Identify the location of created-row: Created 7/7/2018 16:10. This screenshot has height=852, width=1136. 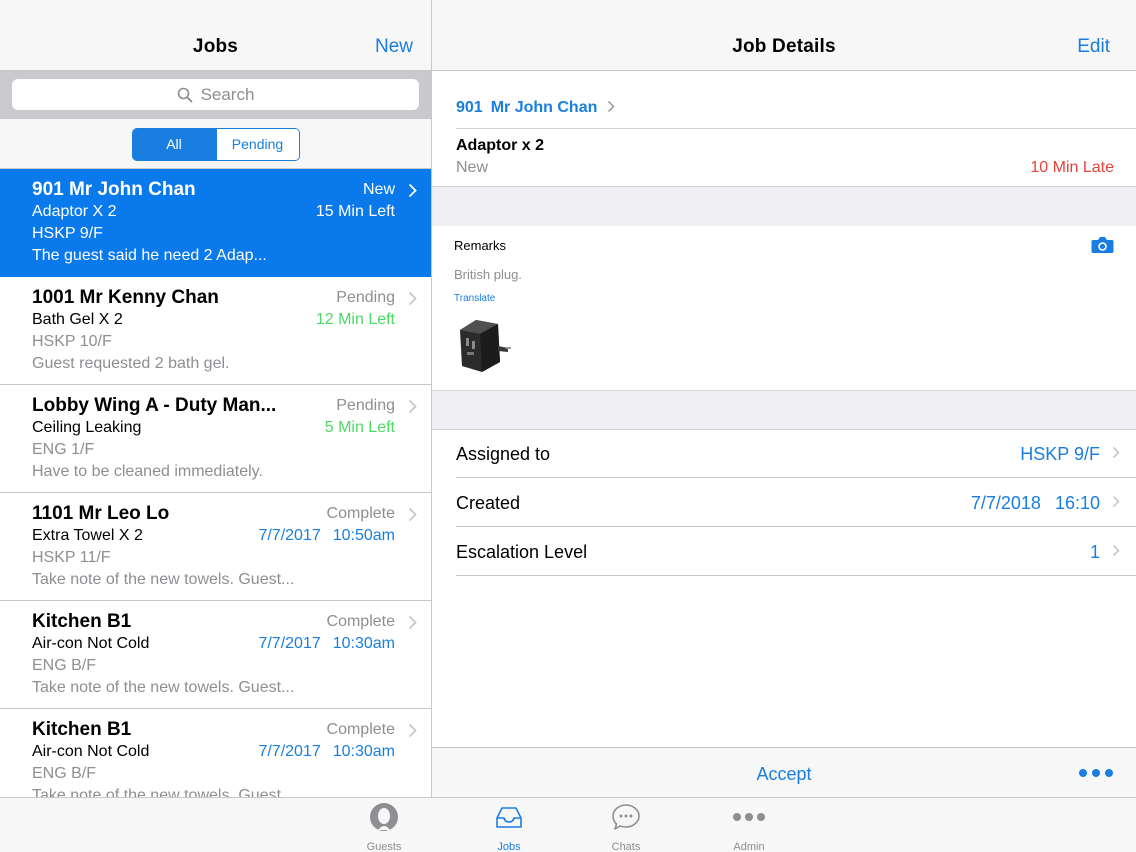
(796, 502).